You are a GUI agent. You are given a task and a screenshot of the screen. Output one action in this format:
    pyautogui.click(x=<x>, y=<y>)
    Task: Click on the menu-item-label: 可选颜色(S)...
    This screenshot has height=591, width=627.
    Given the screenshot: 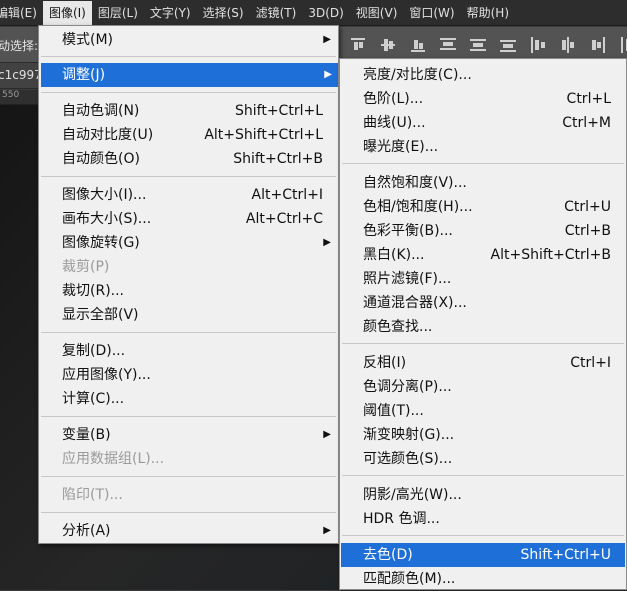 What is the action you would take?
    pyautogui.click(x=408, y=459)
    